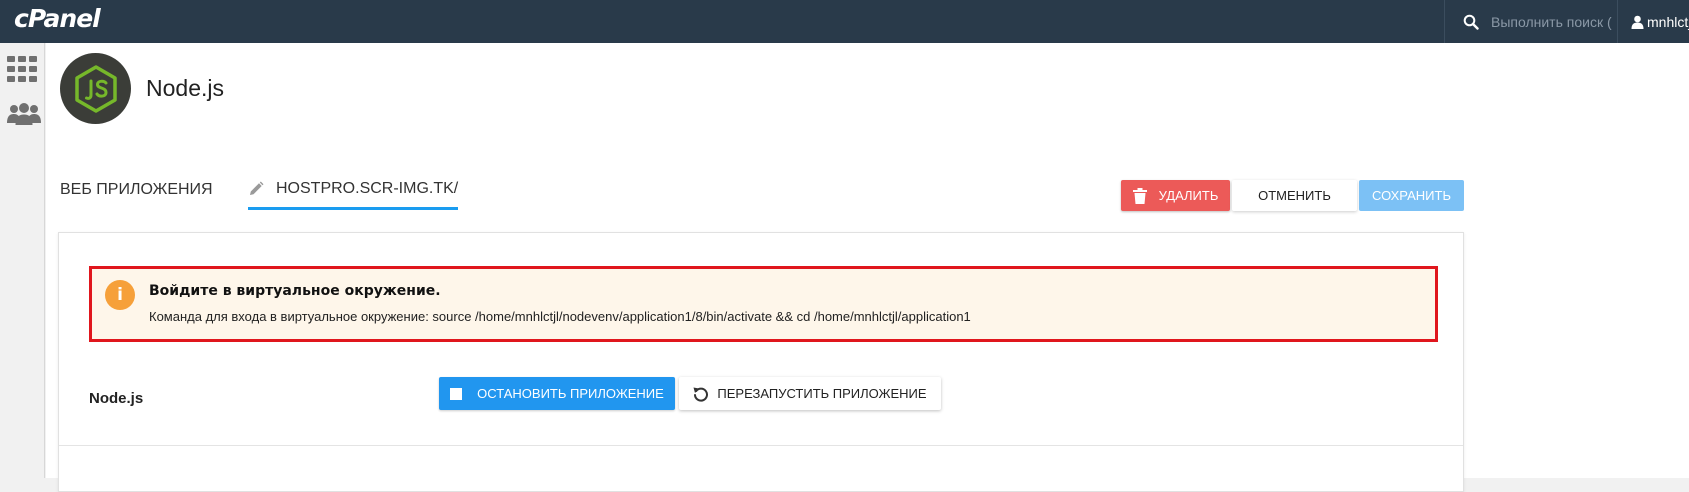 The height and width of the screenshot is (492, 1689). I want to click on user-icon, so click(1637, 22).